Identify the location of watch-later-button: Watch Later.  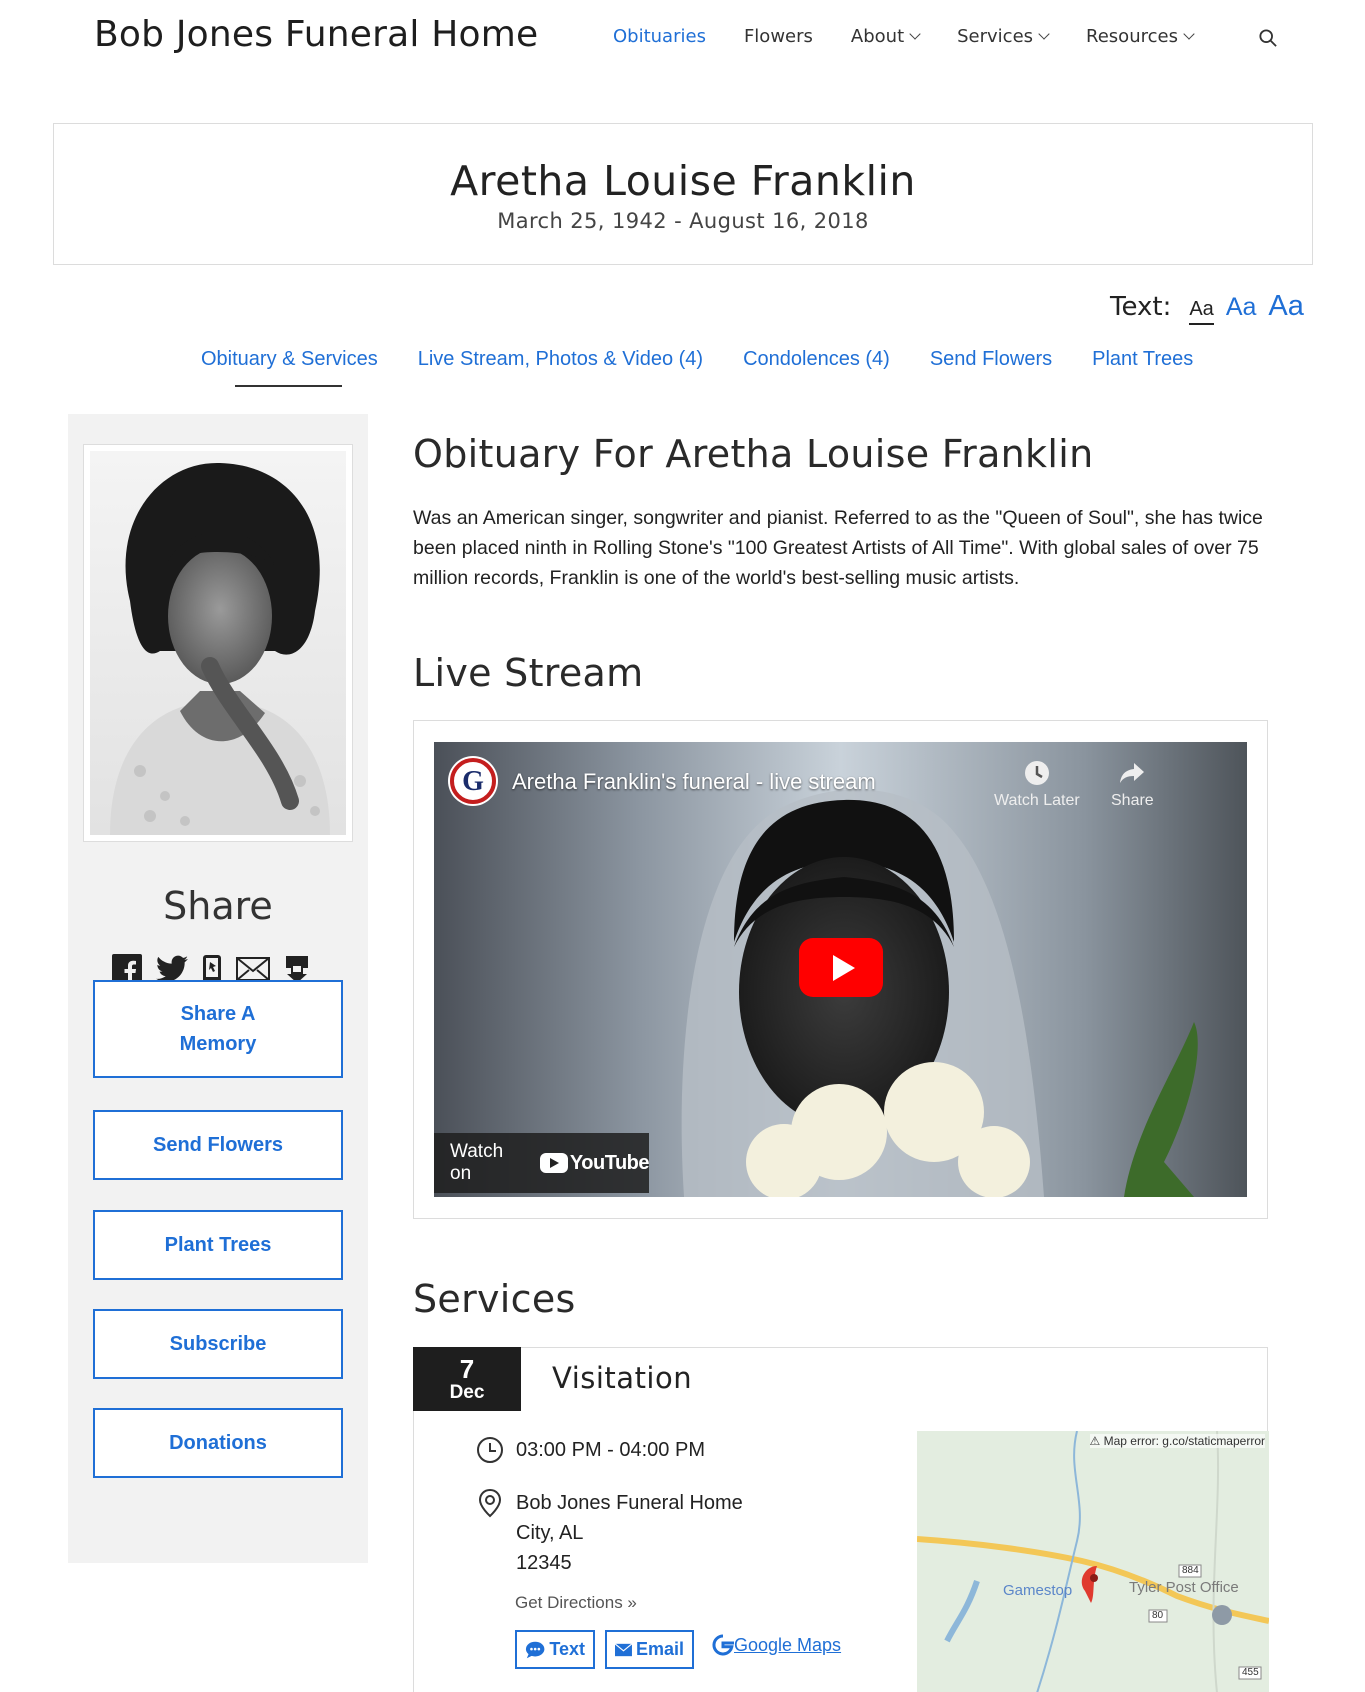
(1037, 784).